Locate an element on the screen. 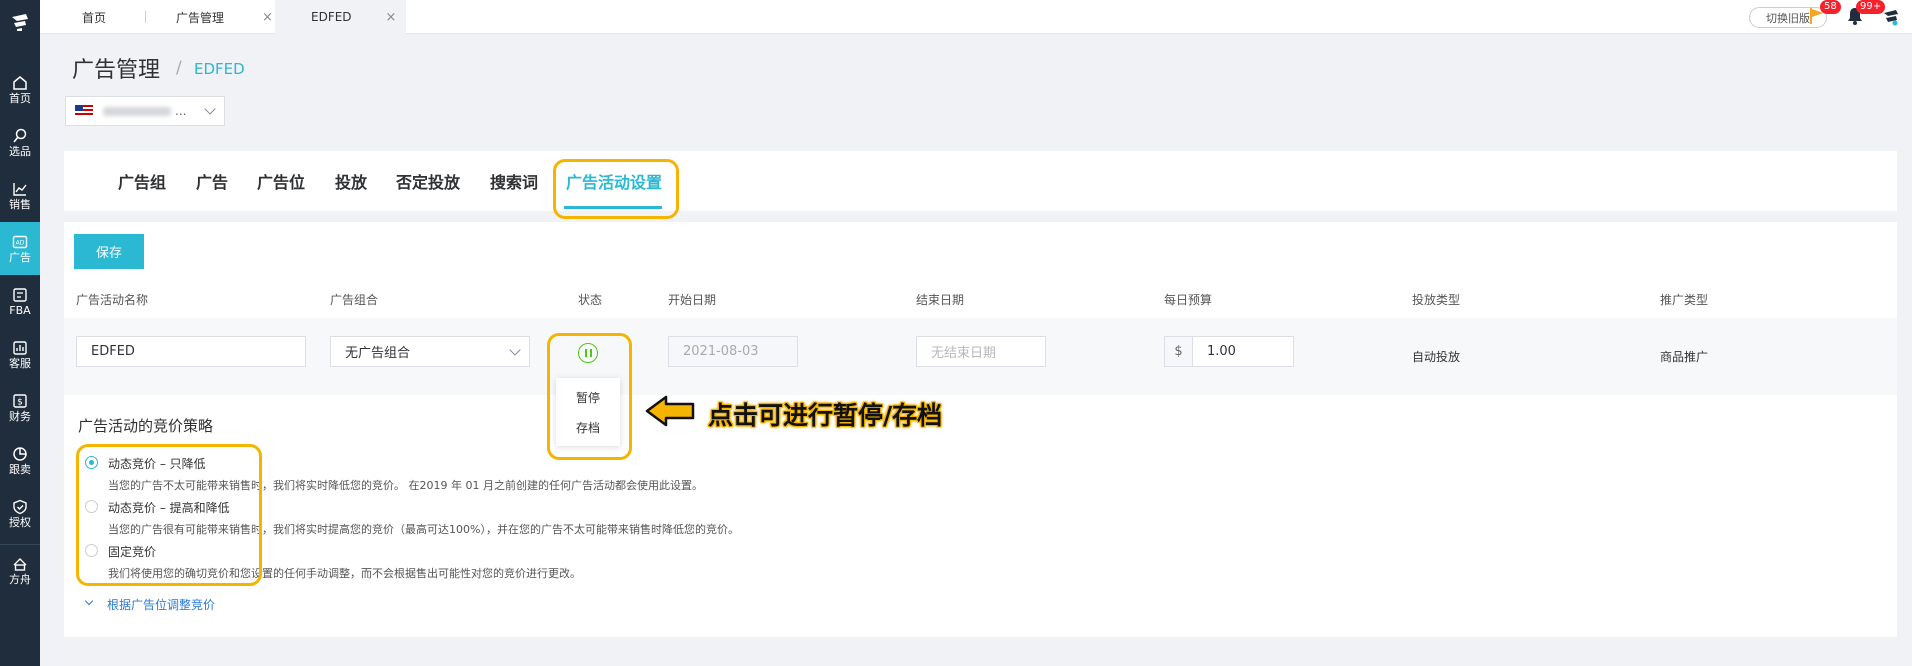 This screenshot has height=666, width=1912. highlight-box-bidding is located at coordinates (169, 515).